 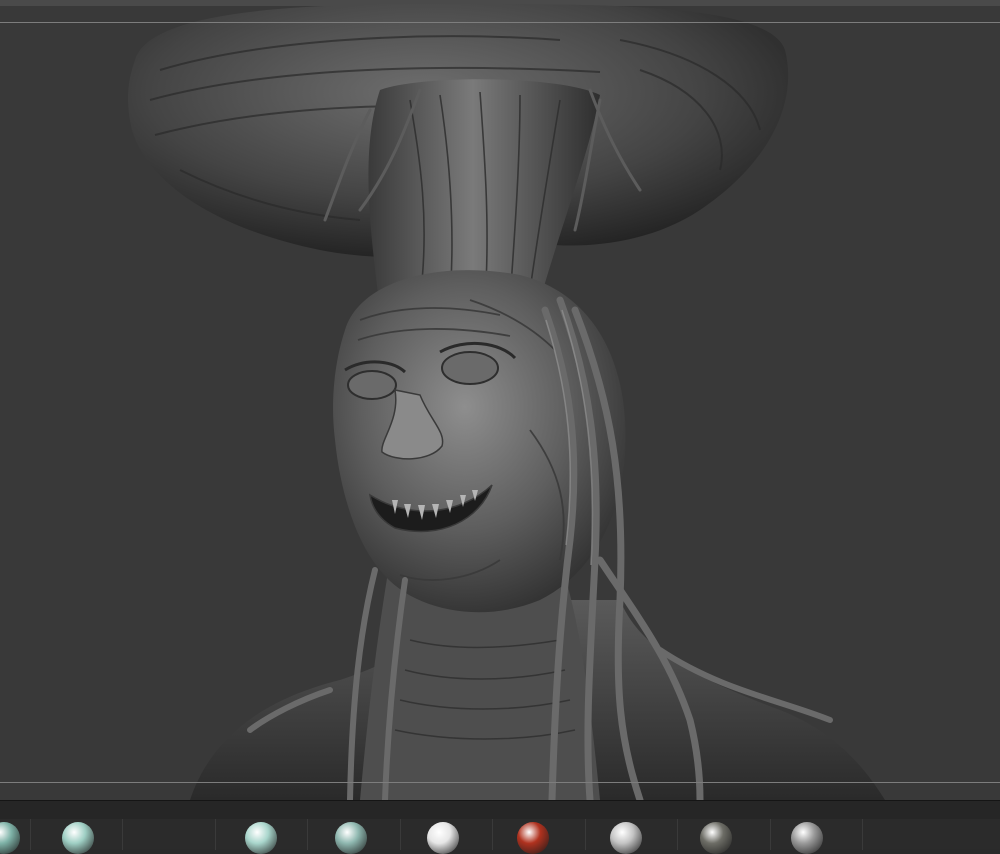 What do you see at coordinates (500, 22) in the screenshot?
I see `frame-guide-top` at bounding box center [500, 22].